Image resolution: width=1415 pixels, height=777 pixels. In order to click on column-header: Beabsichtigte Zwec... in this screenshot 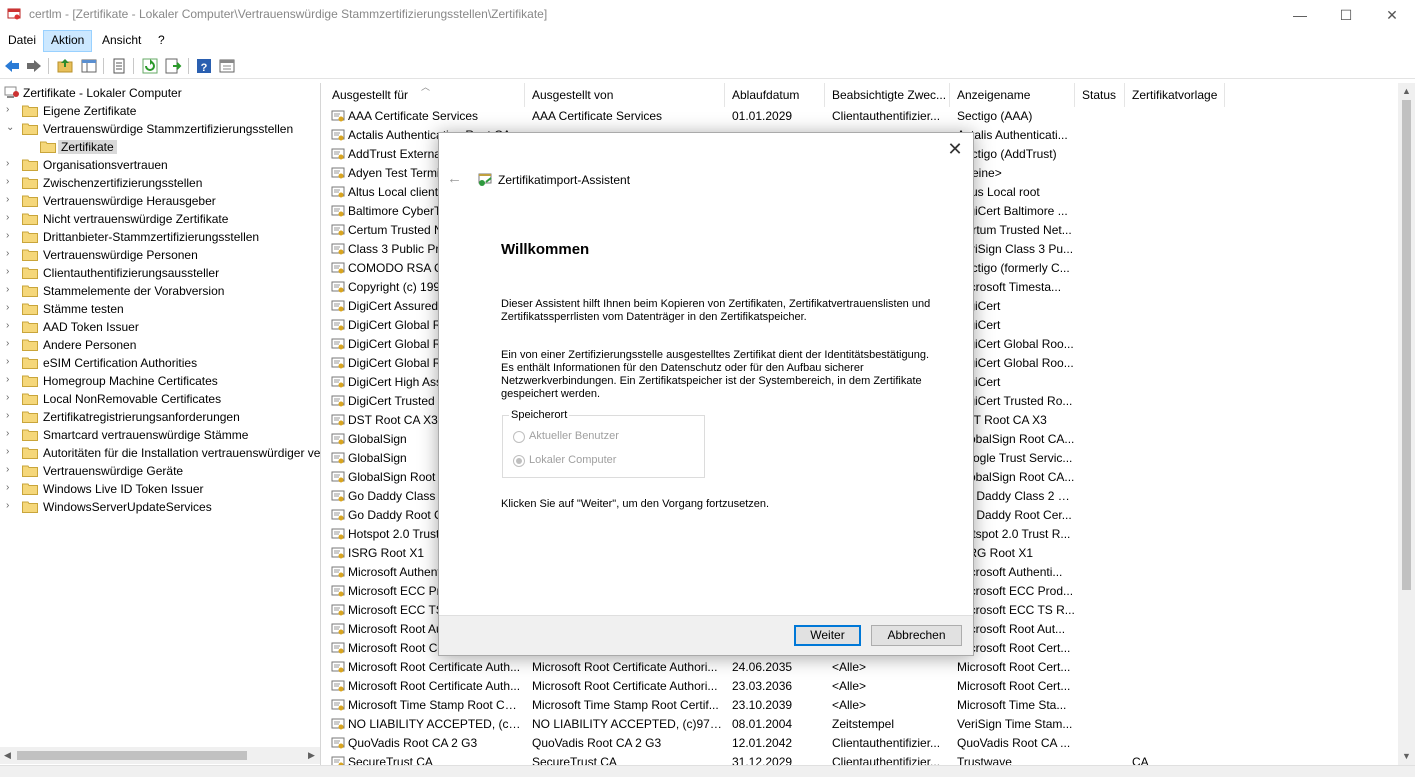, I will do `click(887, 95)`.